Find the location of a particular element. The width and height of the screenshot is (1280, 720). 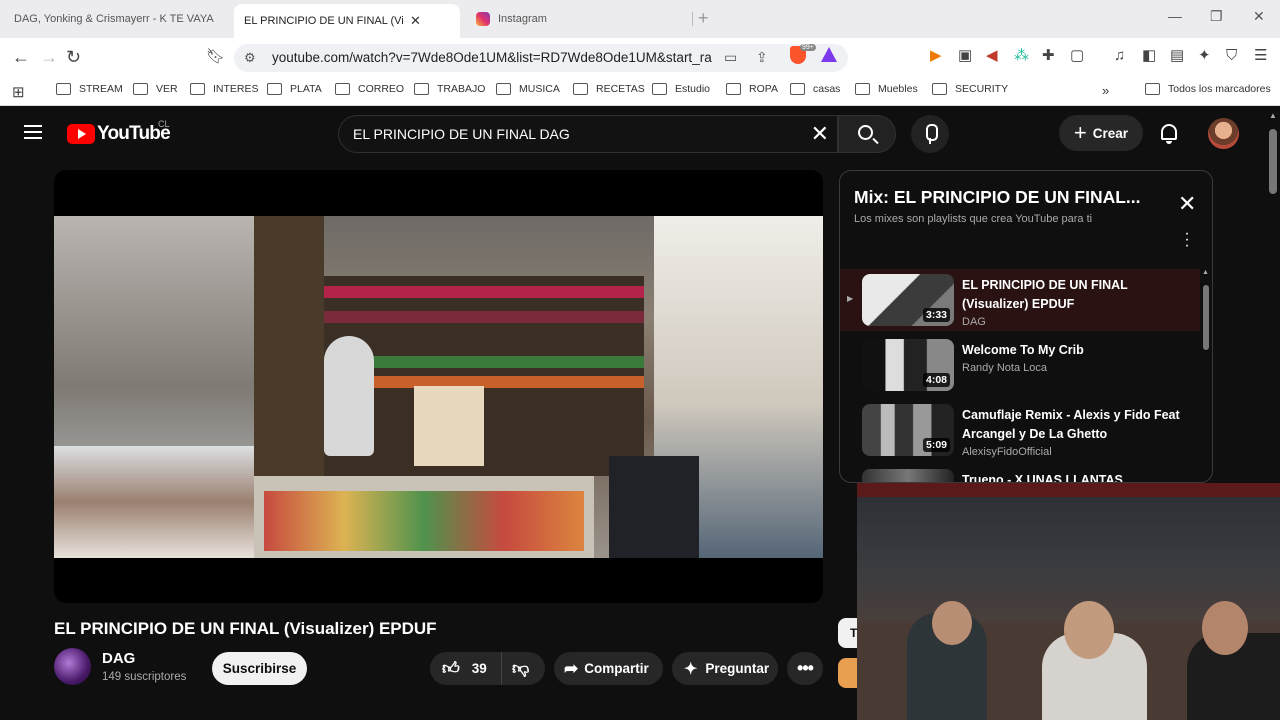

new-tab-icon: + is located at coordinates (703, 18).